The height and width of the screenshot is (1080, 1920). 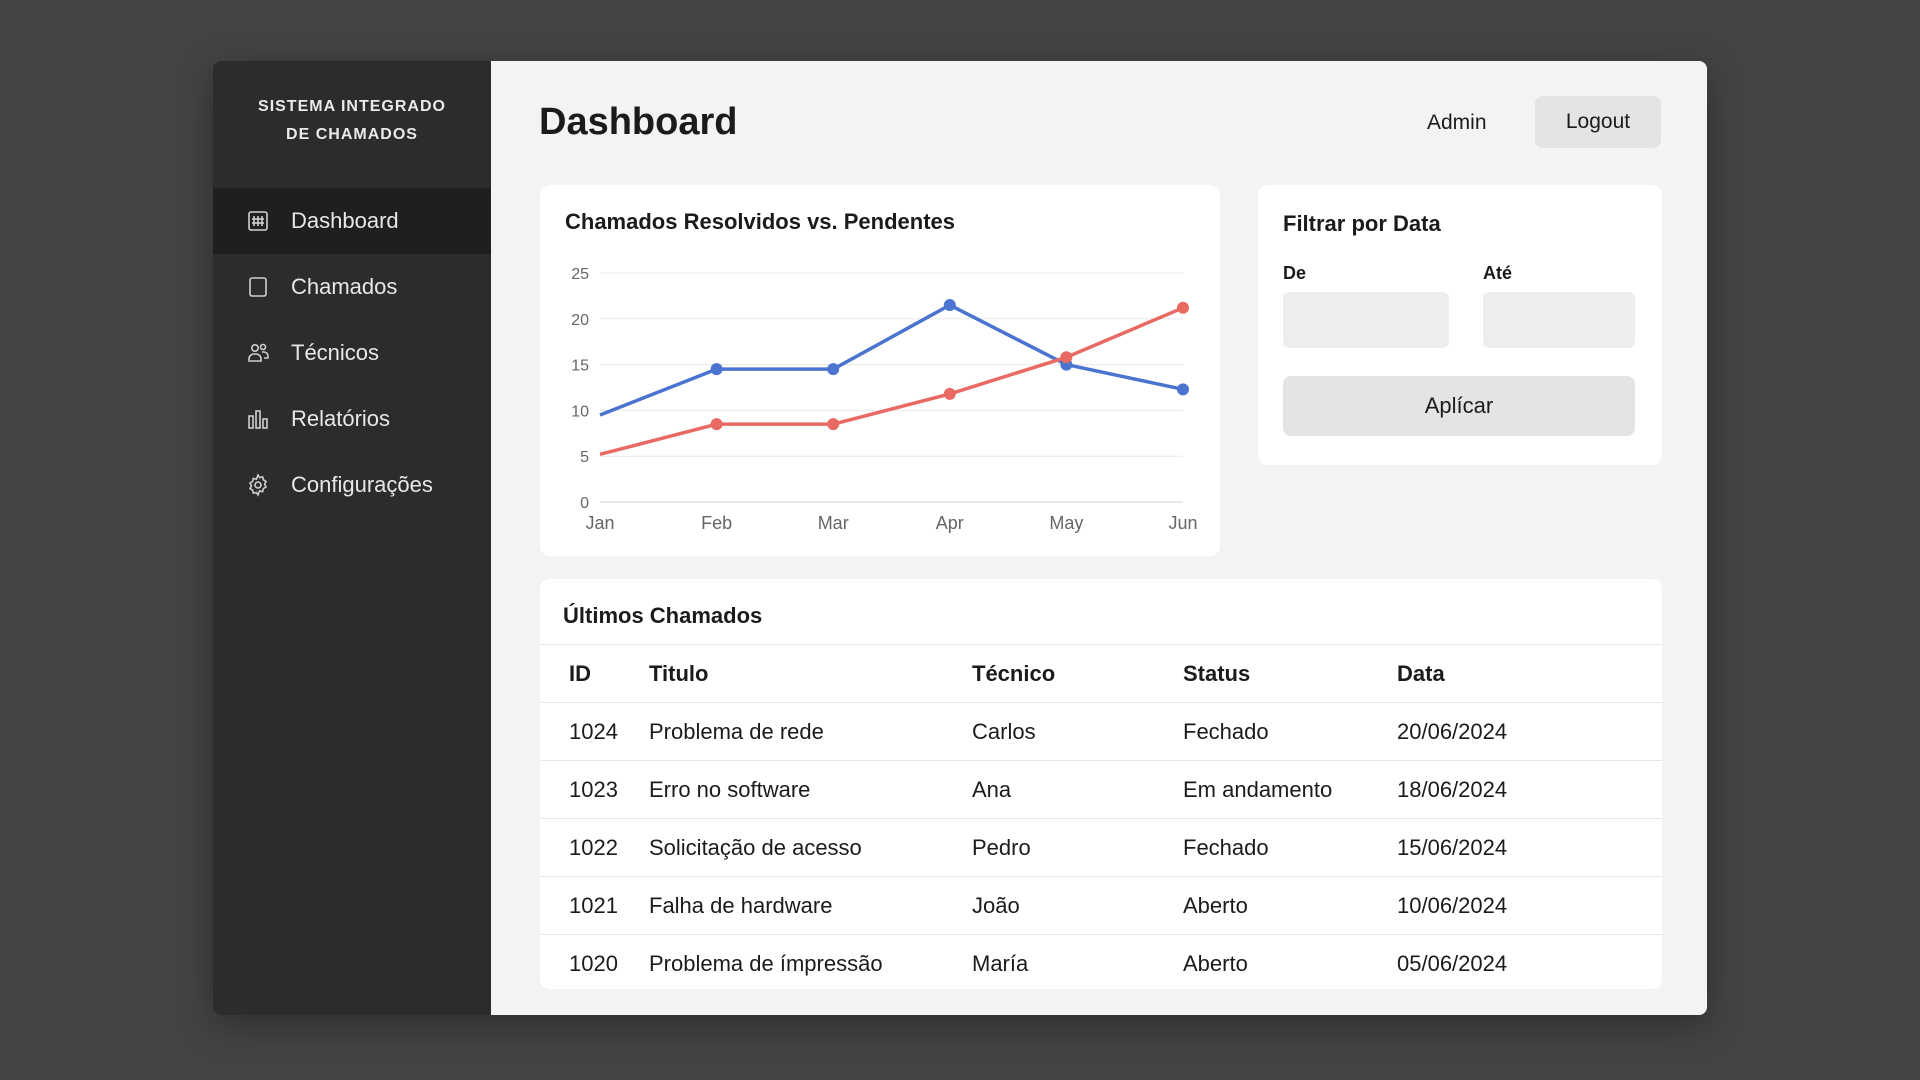 What do you see at coordinates (1362, 223) in the screenshot?
I see `filter-title: Filtrar por Data` at bounding box center [1362, 223].